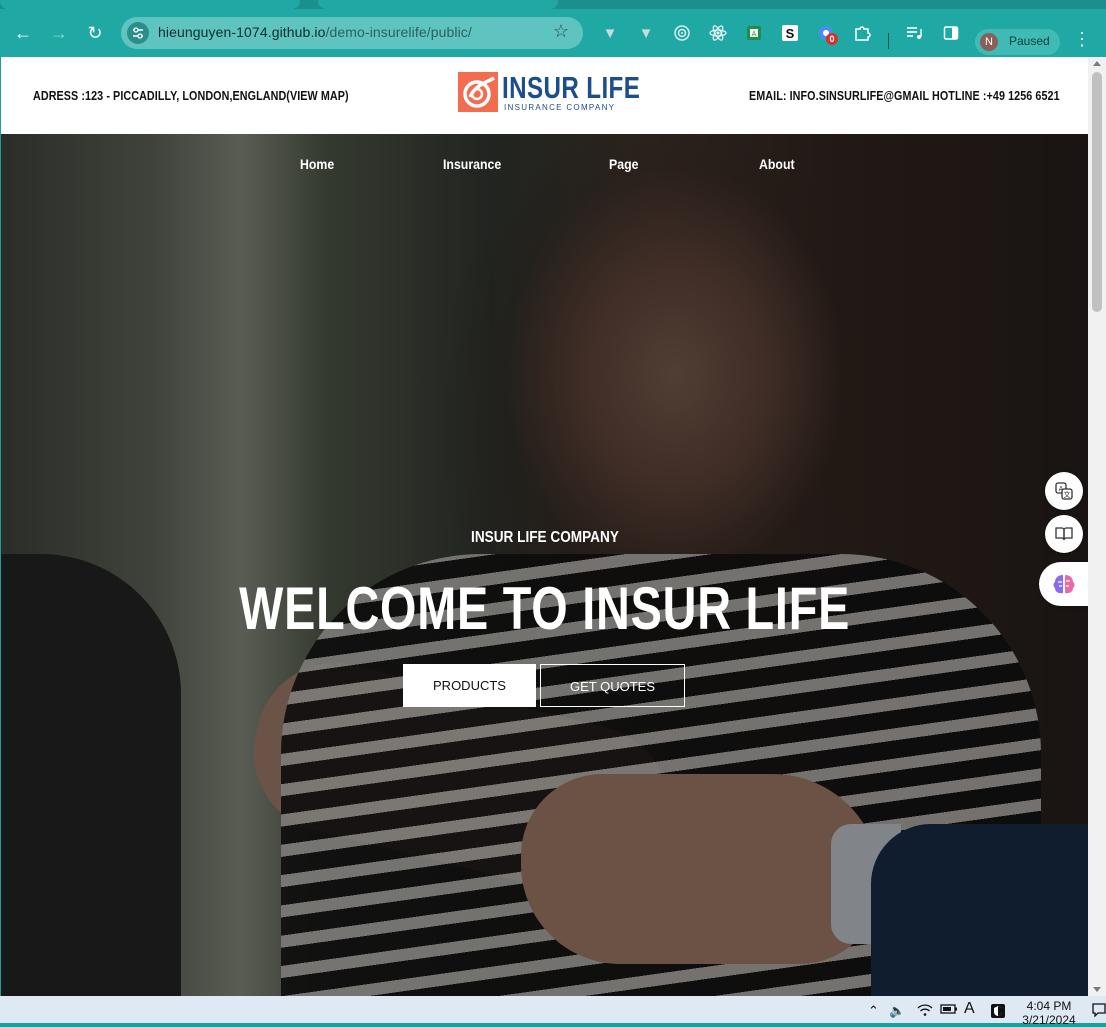 The image size is (1106, 1027). I want to click on bookmark-star-icon: ☆, so click(561, 31).